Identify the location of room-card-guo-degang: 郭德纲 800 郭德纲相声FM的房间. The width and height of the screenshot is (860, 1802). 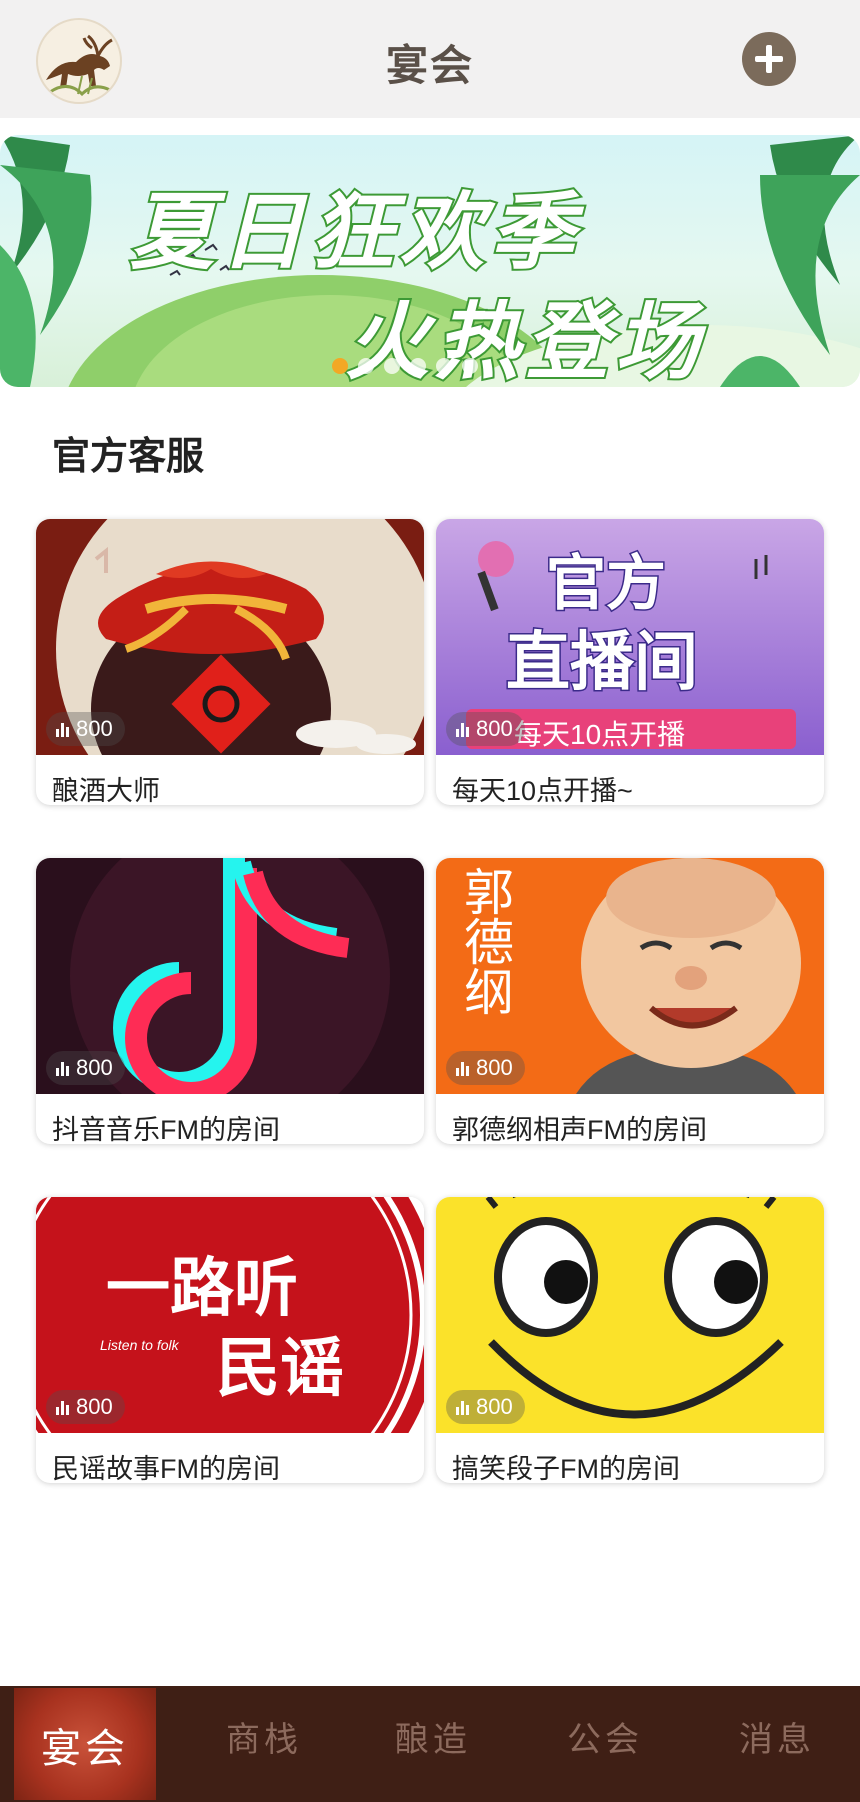
(630, 1001).